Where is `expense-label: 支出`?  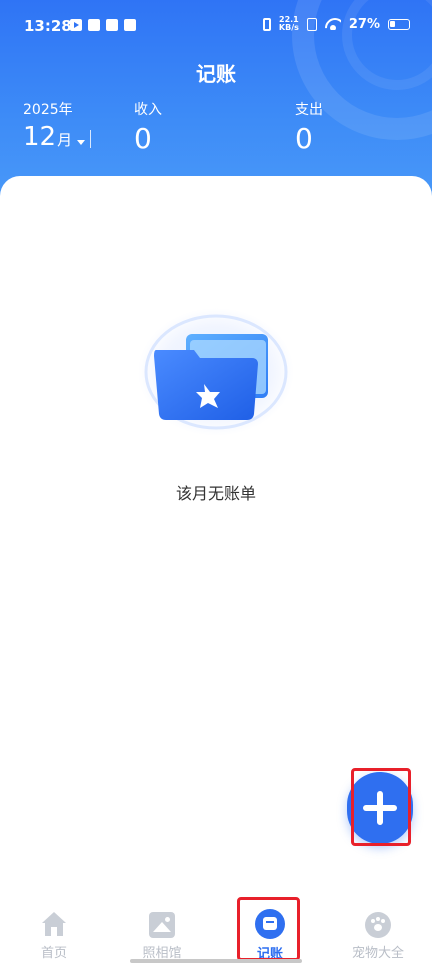 expense-label: 支出 is located at coordinates (309, 110).